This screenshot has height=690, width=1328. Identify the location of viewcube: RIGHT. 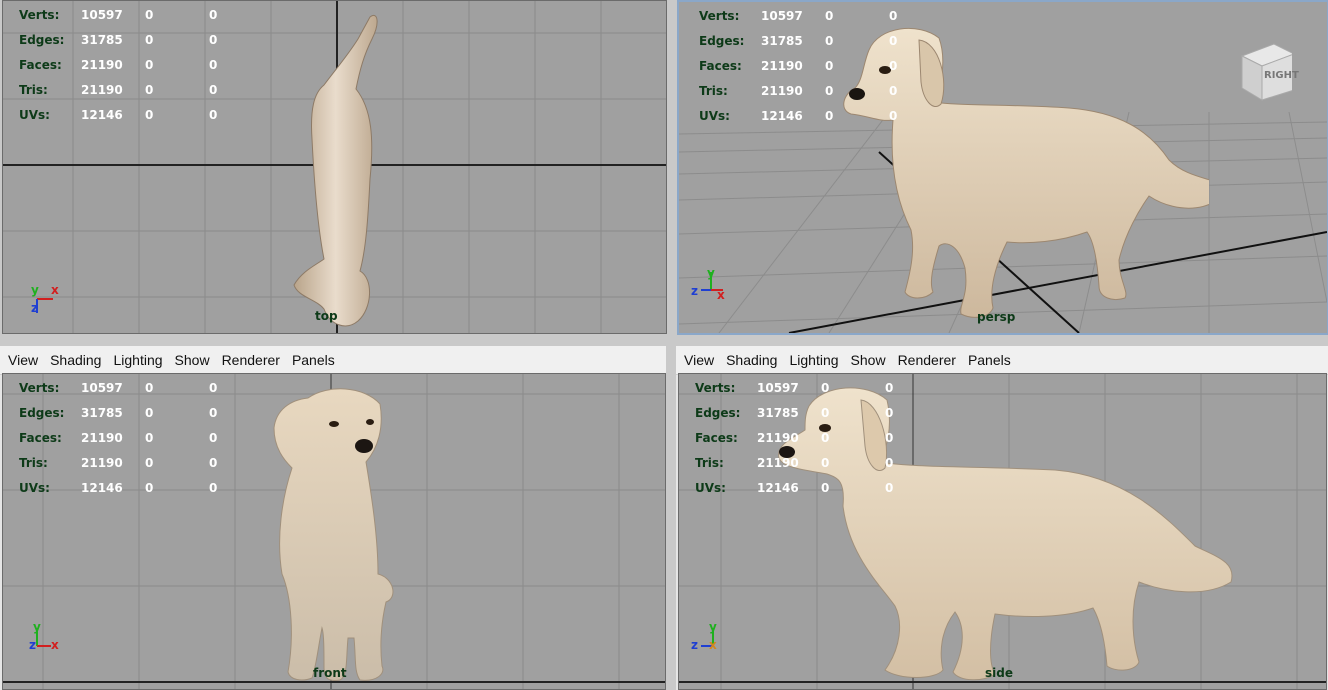
(1266, 72).